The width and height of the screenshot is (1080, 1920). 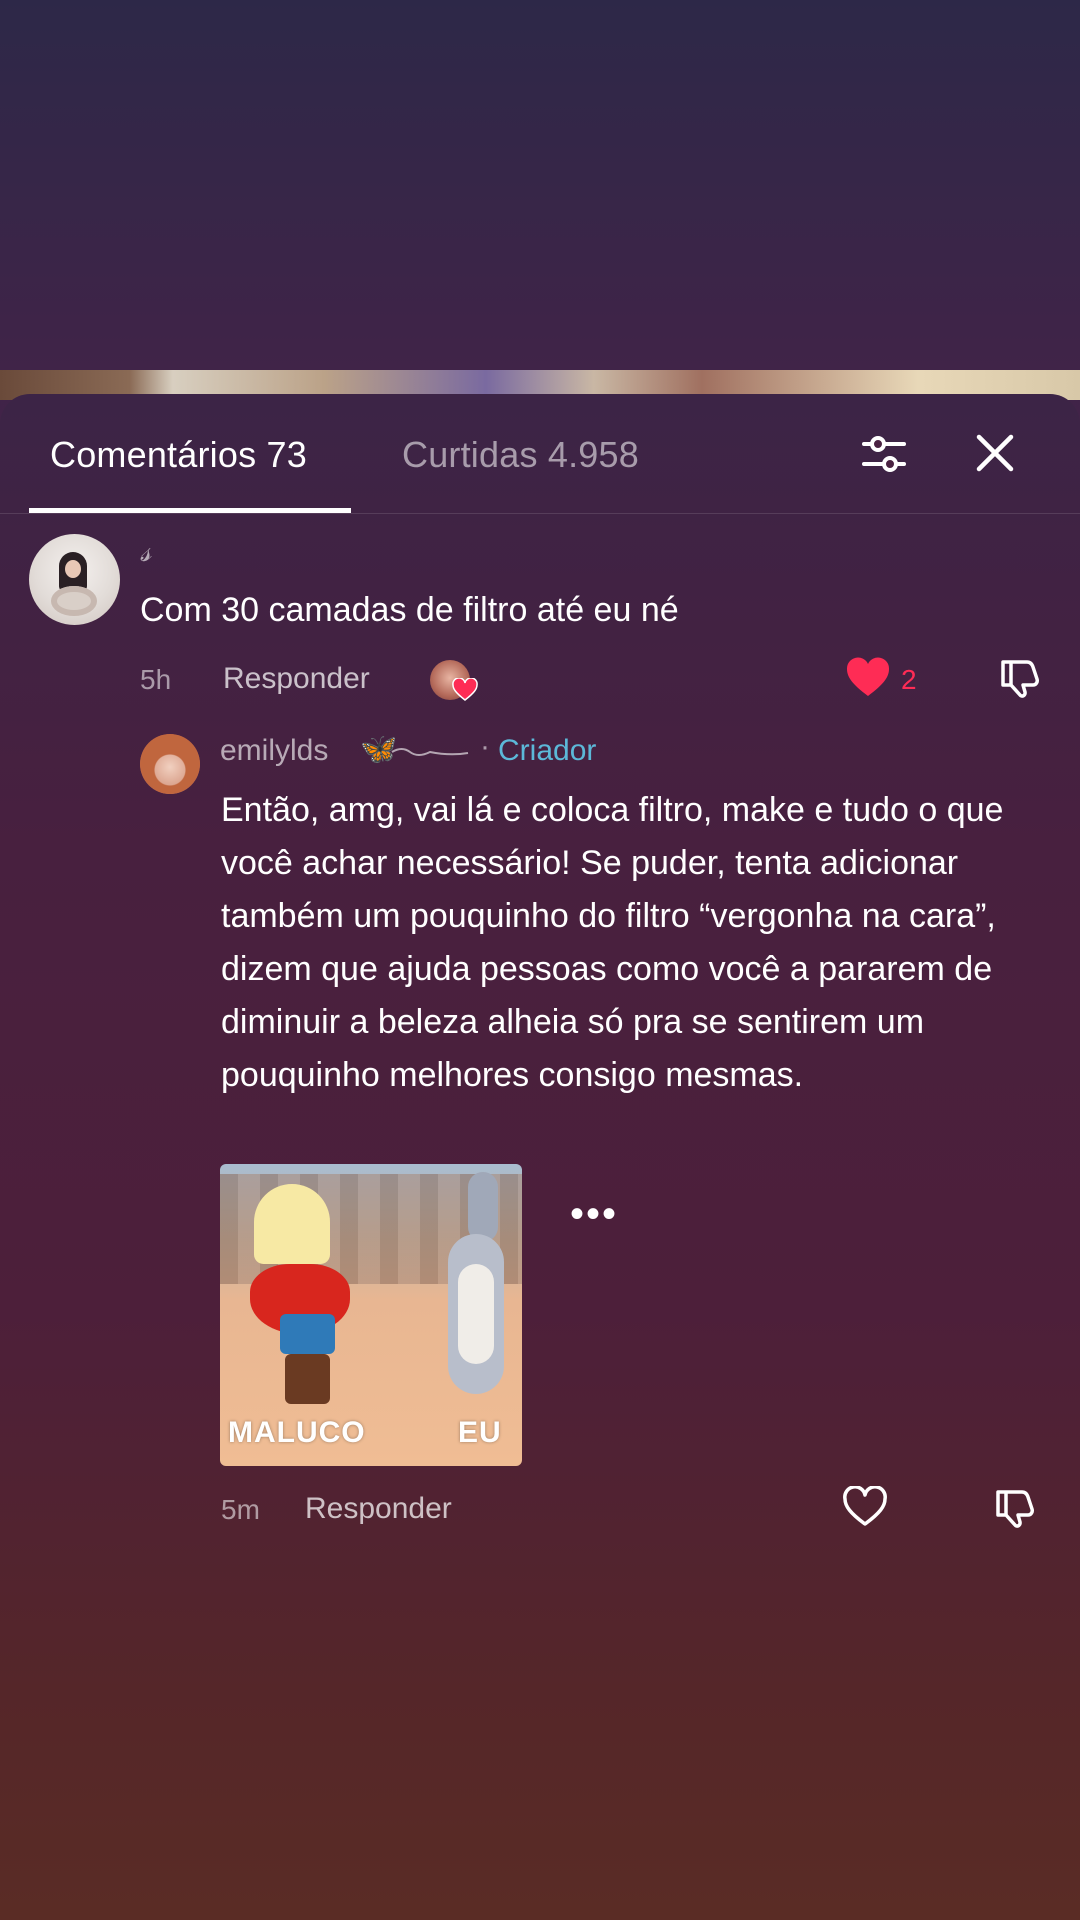 What do you see at coordinates (274, 751) in the screenshot?
I see `creator-username: emilylds` at bounding box center [274, 751].